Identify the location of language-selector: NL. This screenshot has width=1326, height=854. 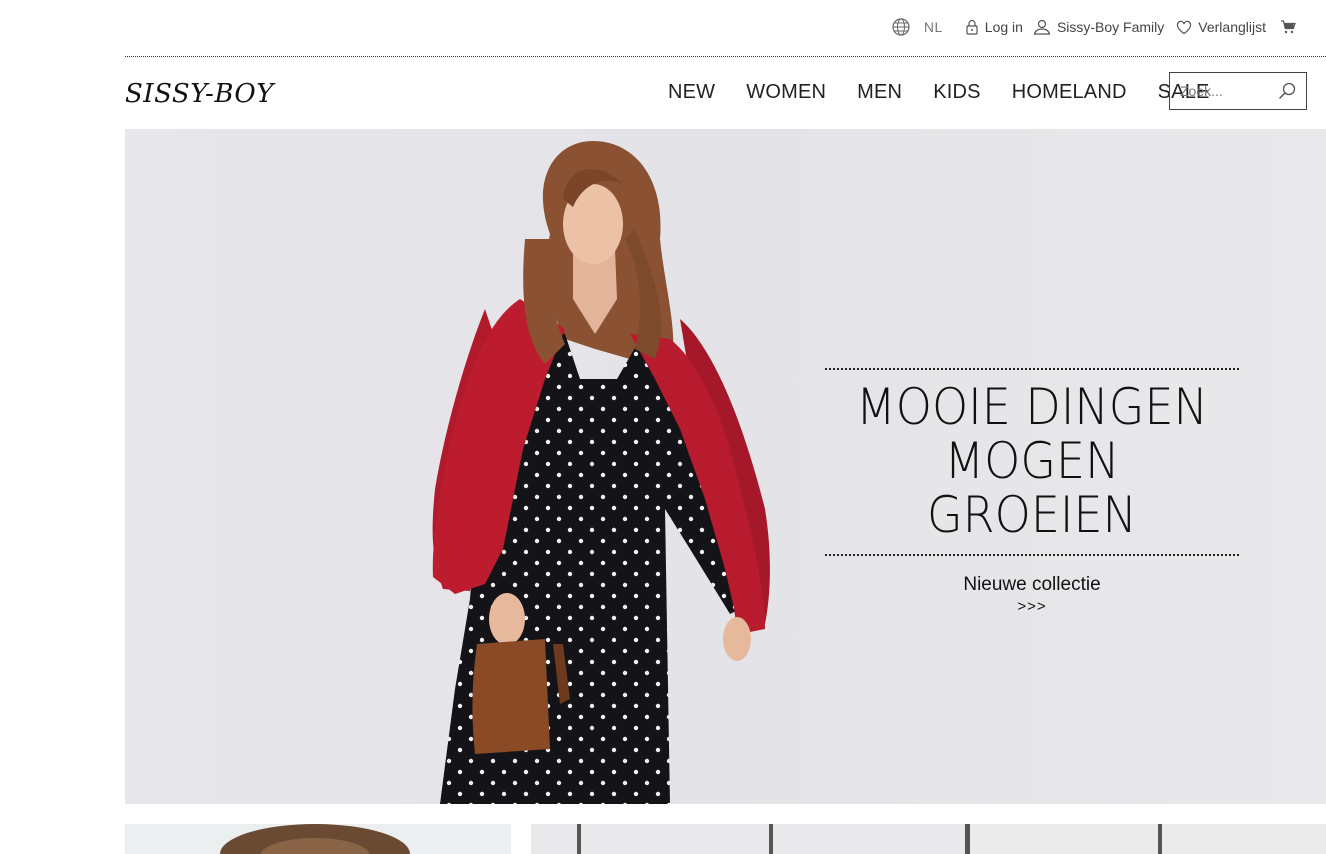
(917, 27).